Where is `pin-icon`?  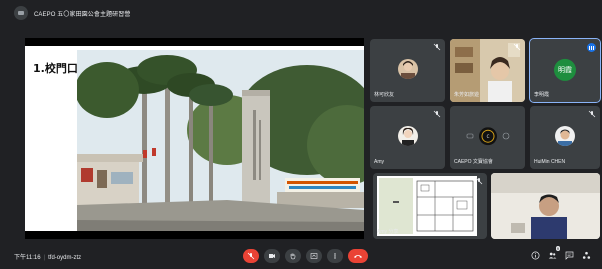 pin-icon is located at coordinates (506, 136).